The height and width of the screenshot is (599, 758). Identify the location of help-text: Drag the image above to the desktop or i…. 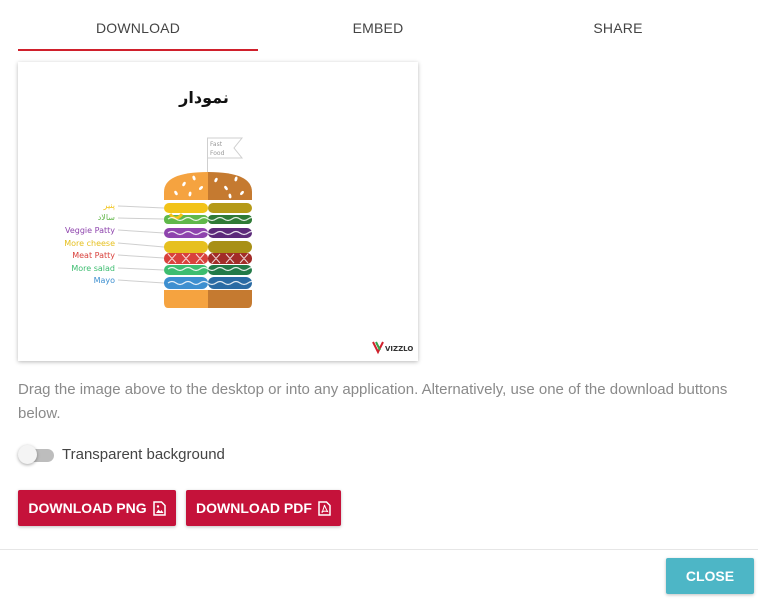
(373, 401).